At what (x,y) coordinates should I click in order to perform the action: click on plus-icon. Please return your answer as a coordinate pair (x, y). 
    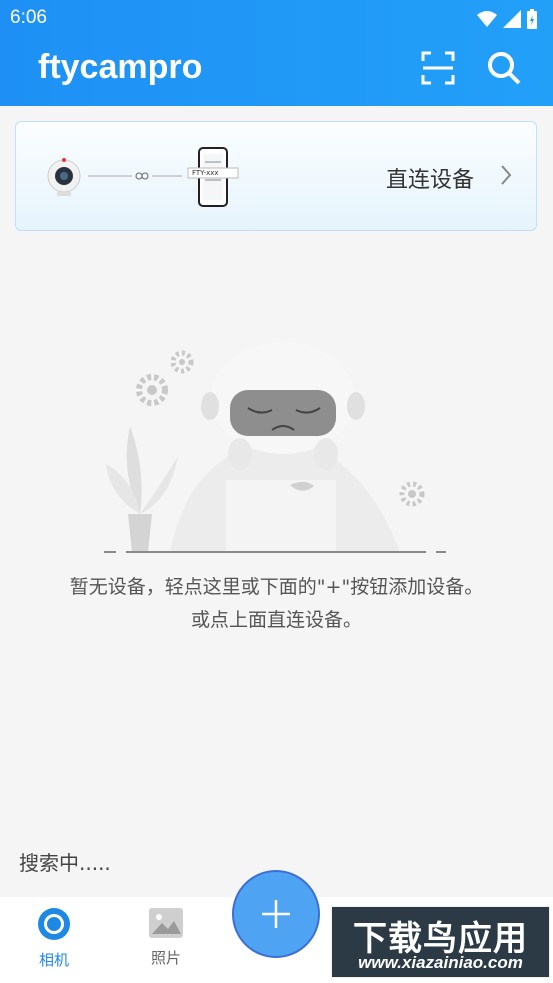
    Looking at the image, I should click on (276, 914).